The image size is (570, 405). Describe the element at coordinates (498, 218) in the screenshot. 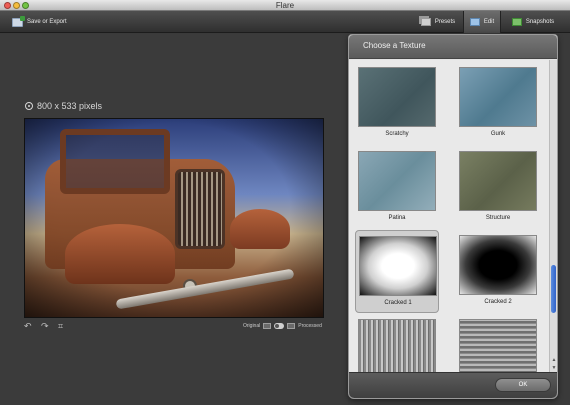

I see `texture-label: Structure` at that location.